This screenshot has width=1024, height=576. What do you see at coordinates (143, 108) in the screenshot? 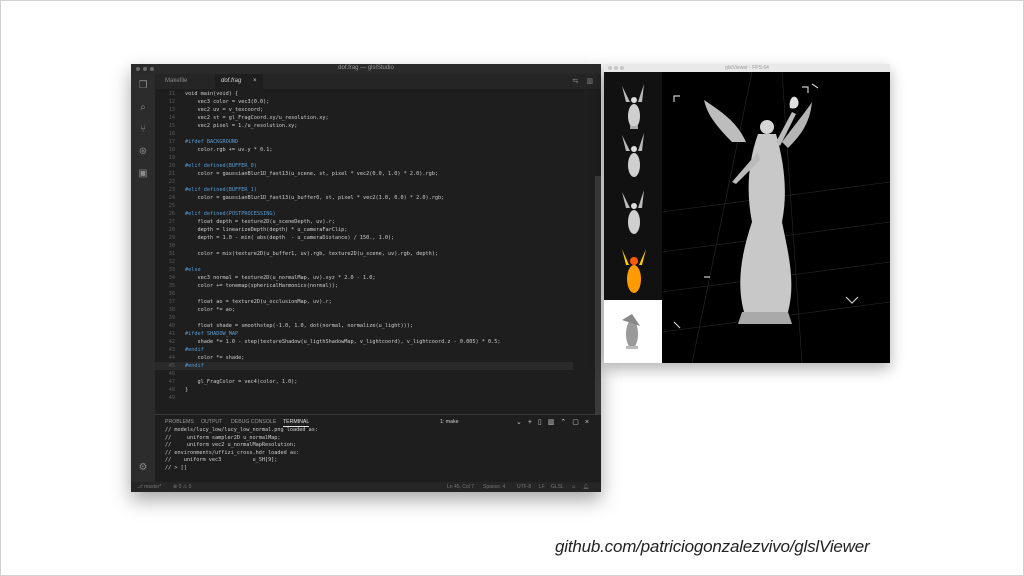
I see `search-icon: ⌕` at bounding box center [143, 108].